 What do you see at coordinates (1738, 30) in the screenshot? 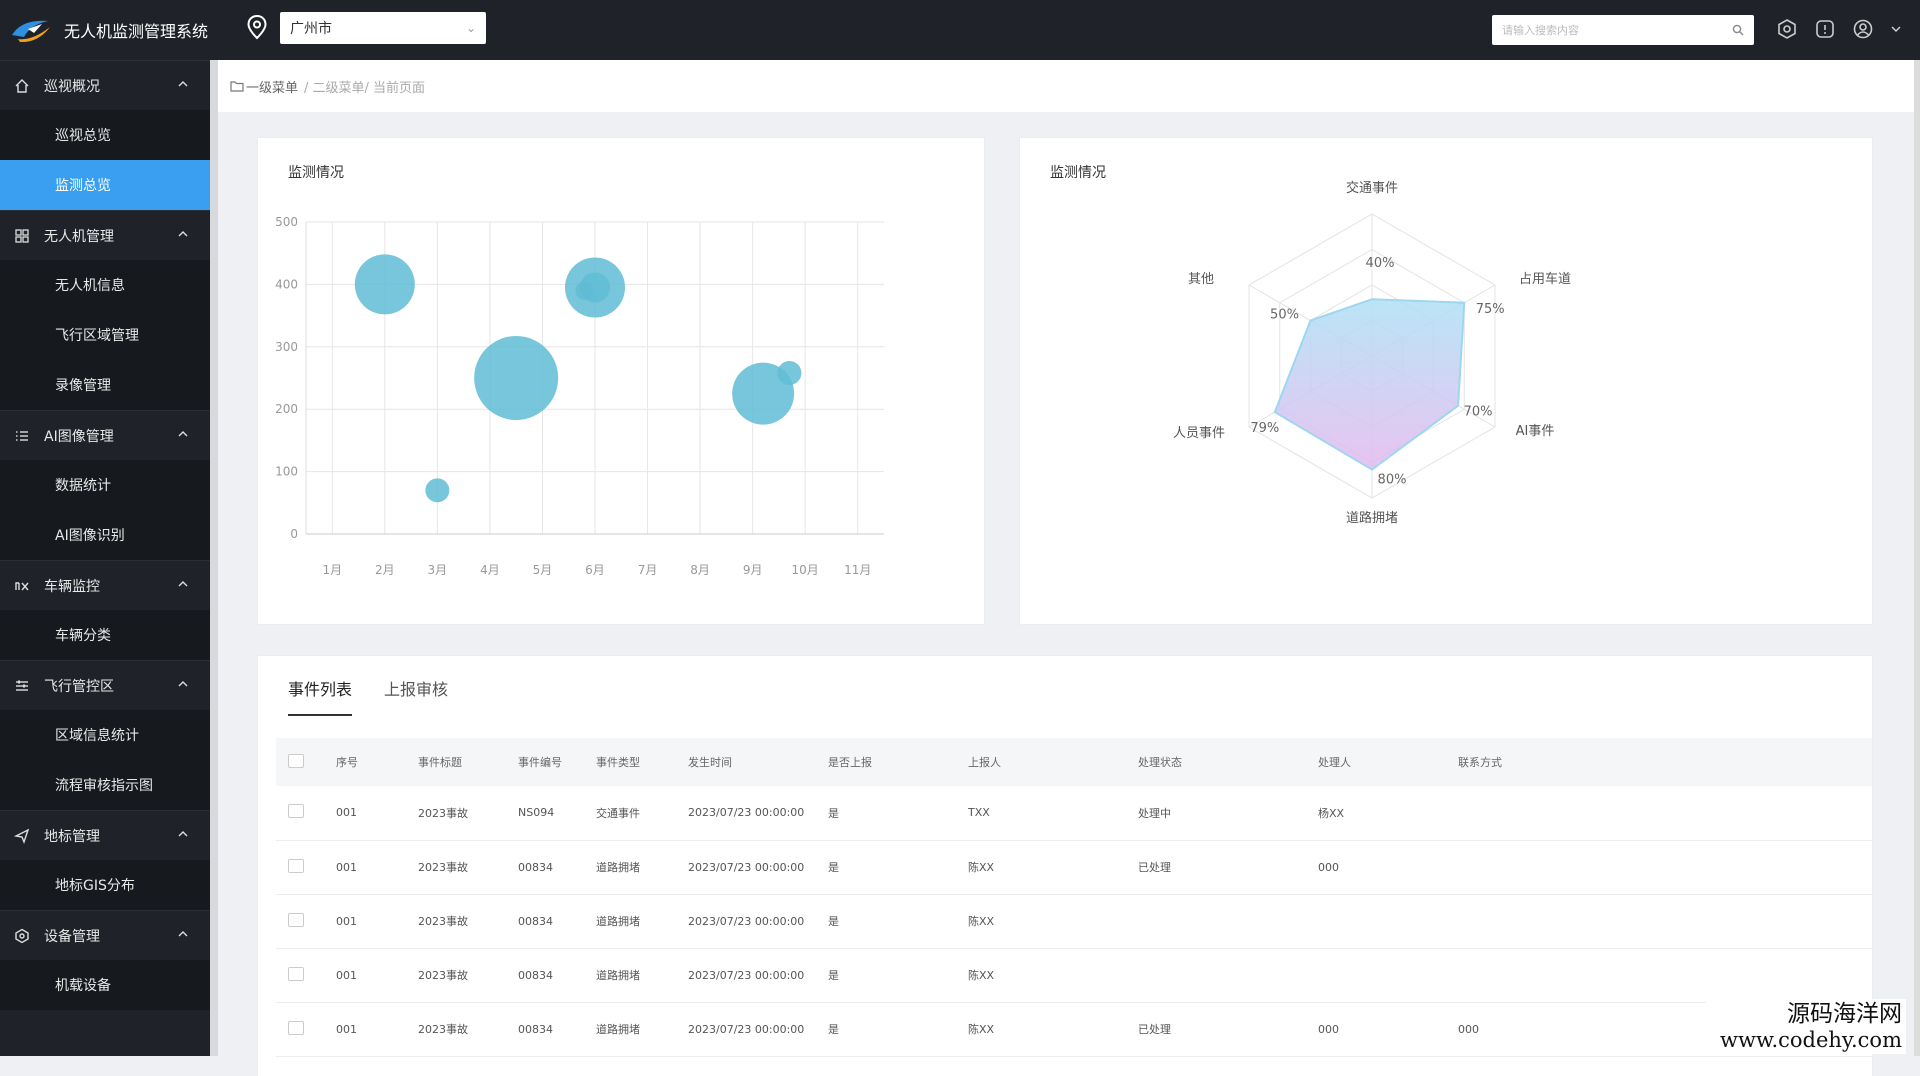
I see `search-icon` at bounding box center [1738, 30].